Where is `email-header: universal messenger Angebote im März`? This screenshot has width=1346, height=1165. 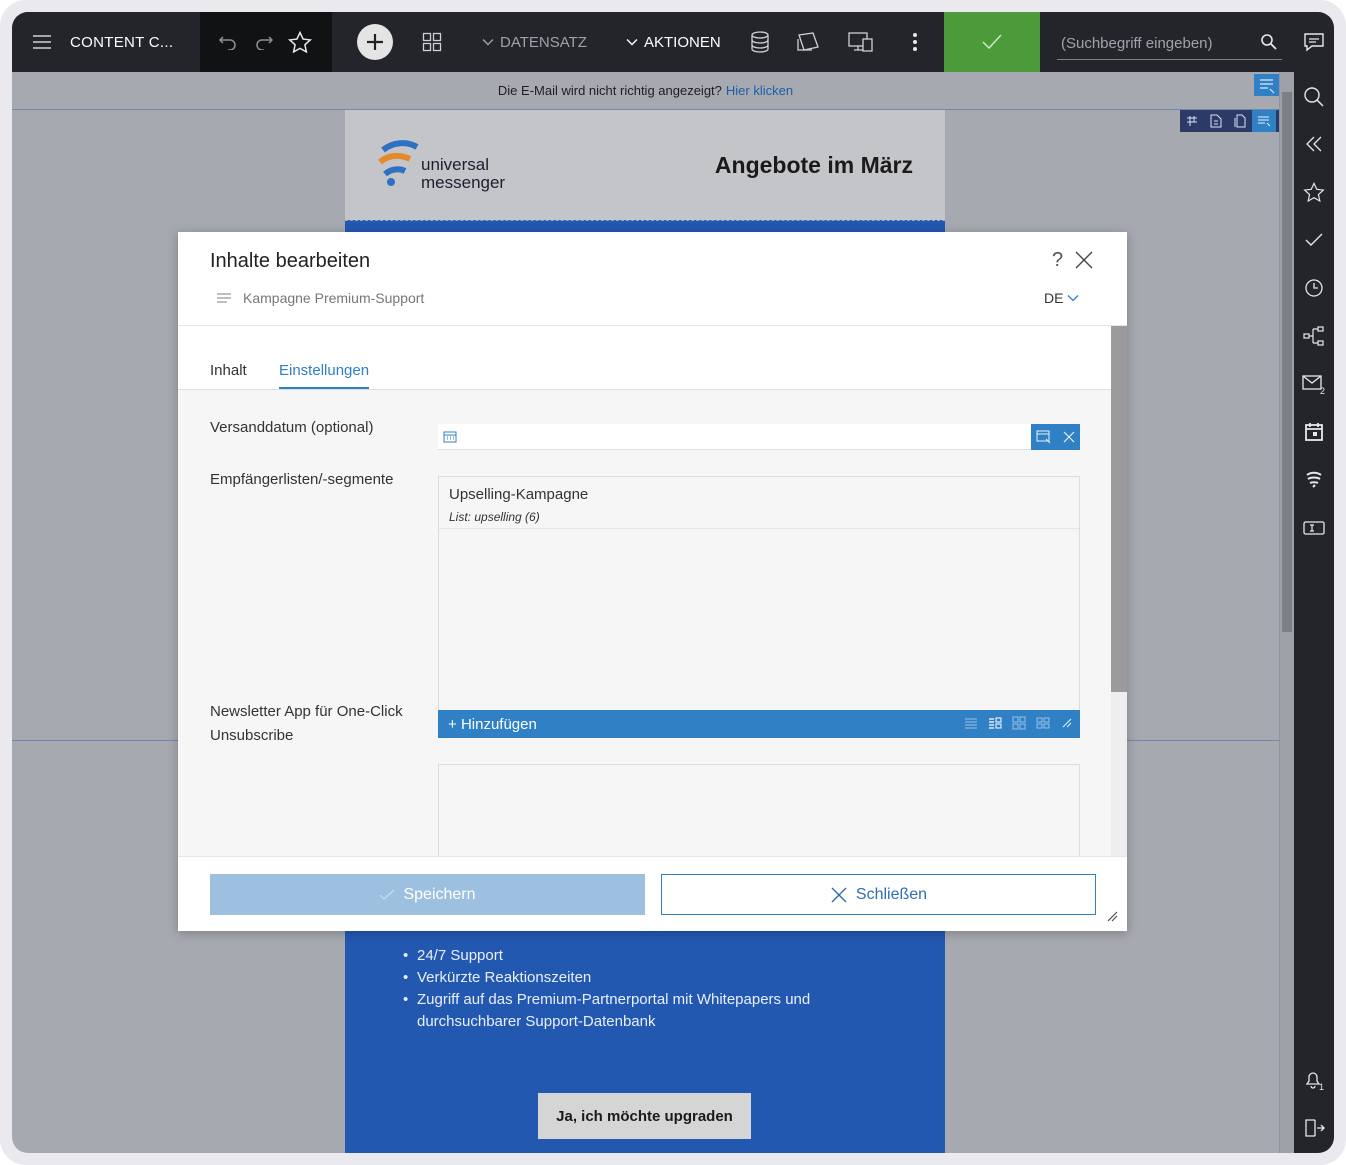 email-header: universal messenger Angebote im März is located at coordinates (645, 165).